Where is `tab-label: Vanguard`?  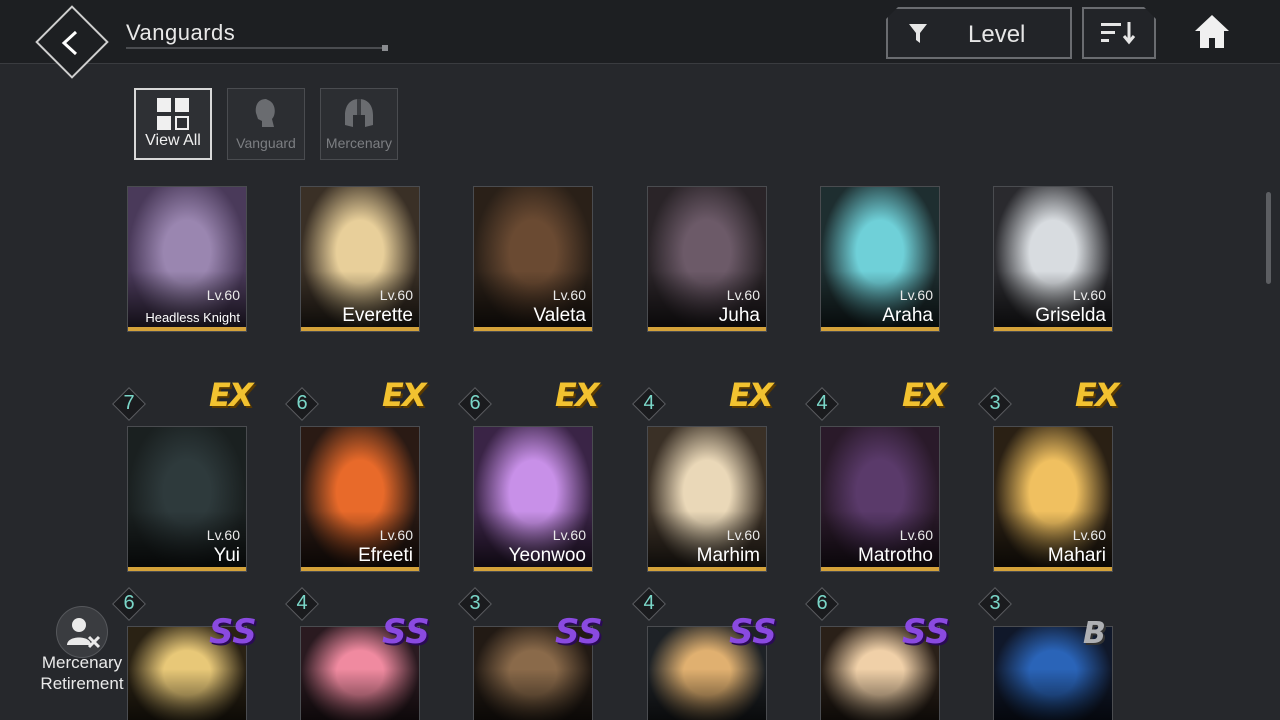
tab-label: Vanguard is located at coordinates (266, 143).